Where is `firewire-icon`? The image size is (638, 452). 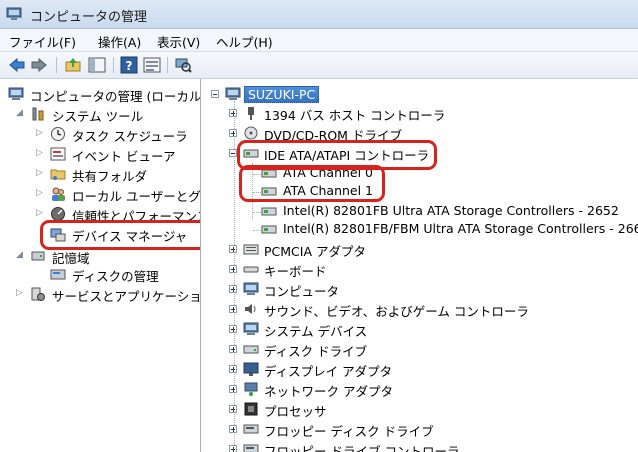
firewire-icon is located at coordinates (251, 113).